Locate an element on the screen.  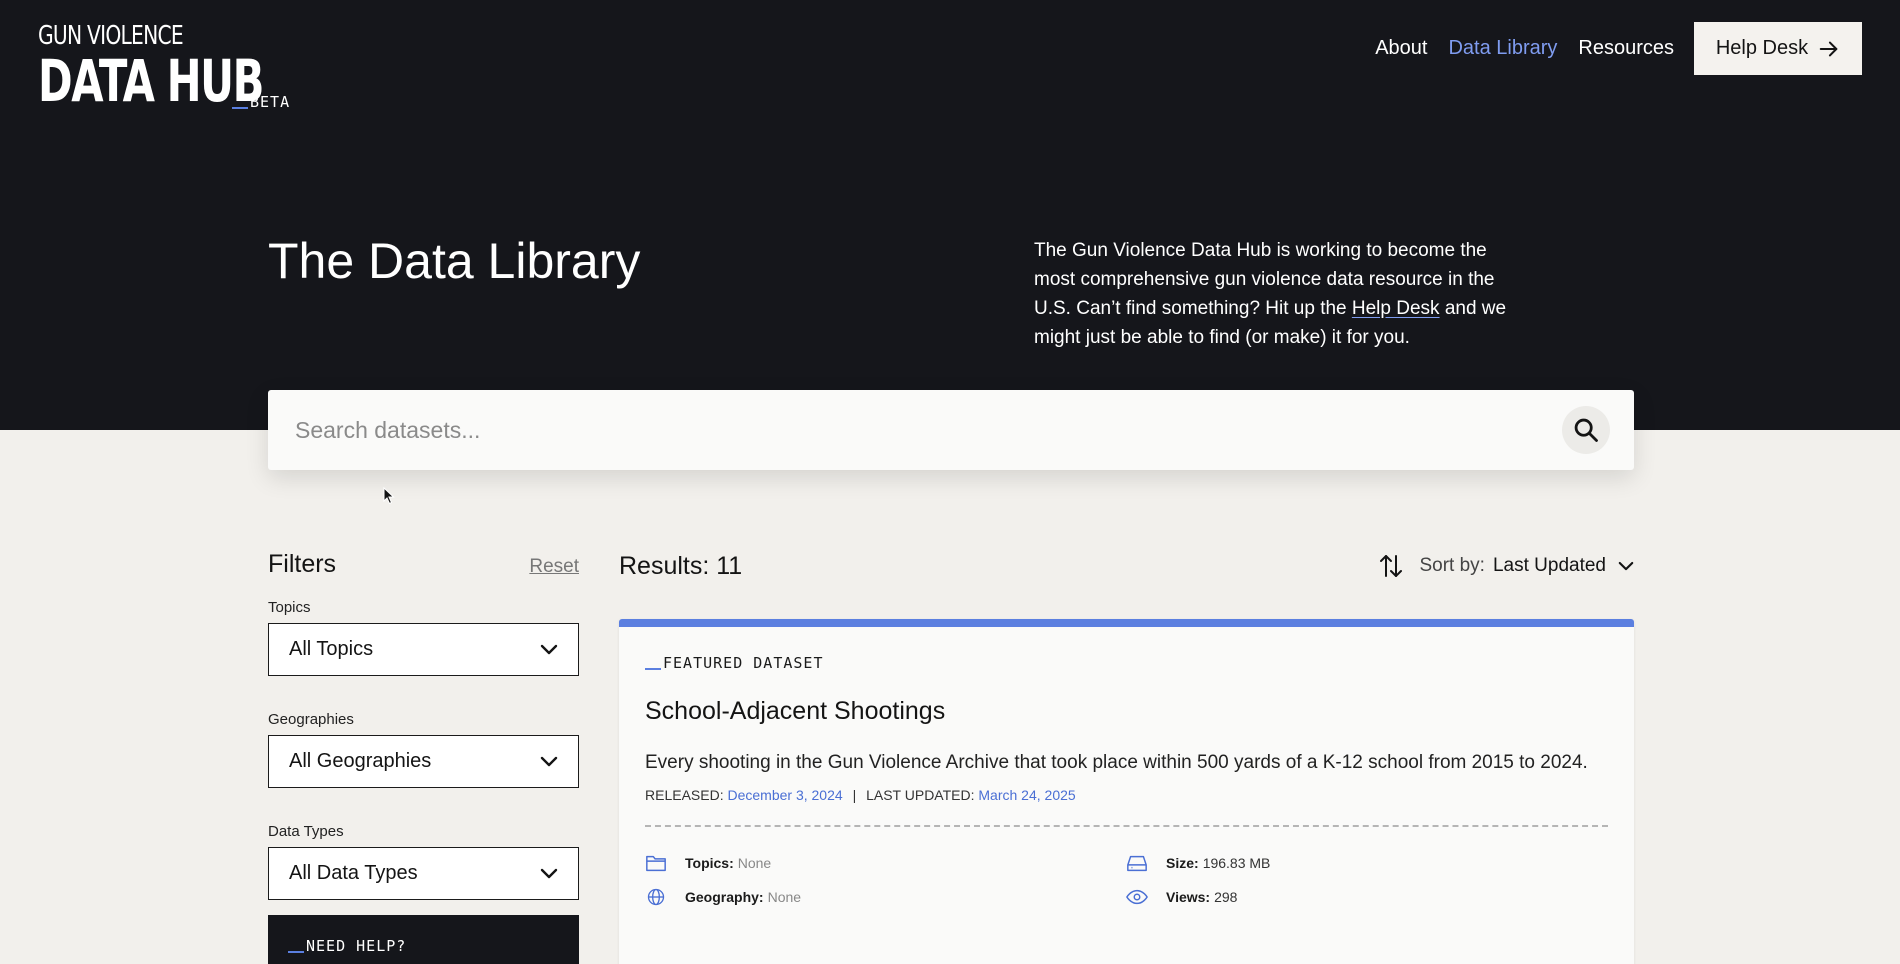
released-label: RELEASED: is located at coordinates (684, 795).